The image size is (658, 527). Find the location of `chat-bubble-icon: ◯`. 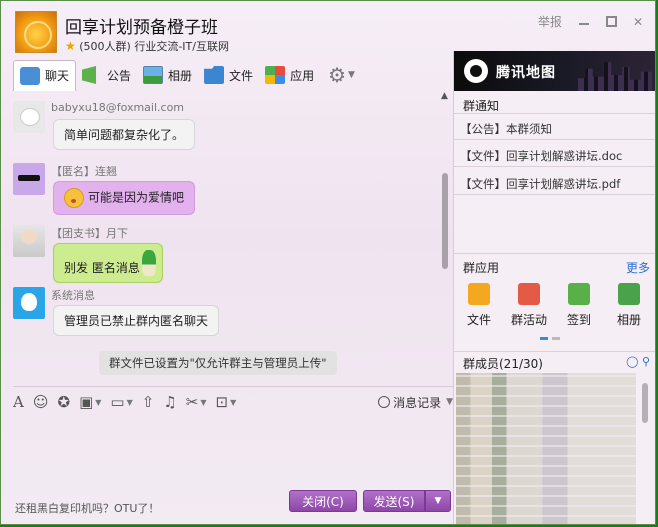

chat-bubble-icon: ◯ is located at coordinates (632, 361).